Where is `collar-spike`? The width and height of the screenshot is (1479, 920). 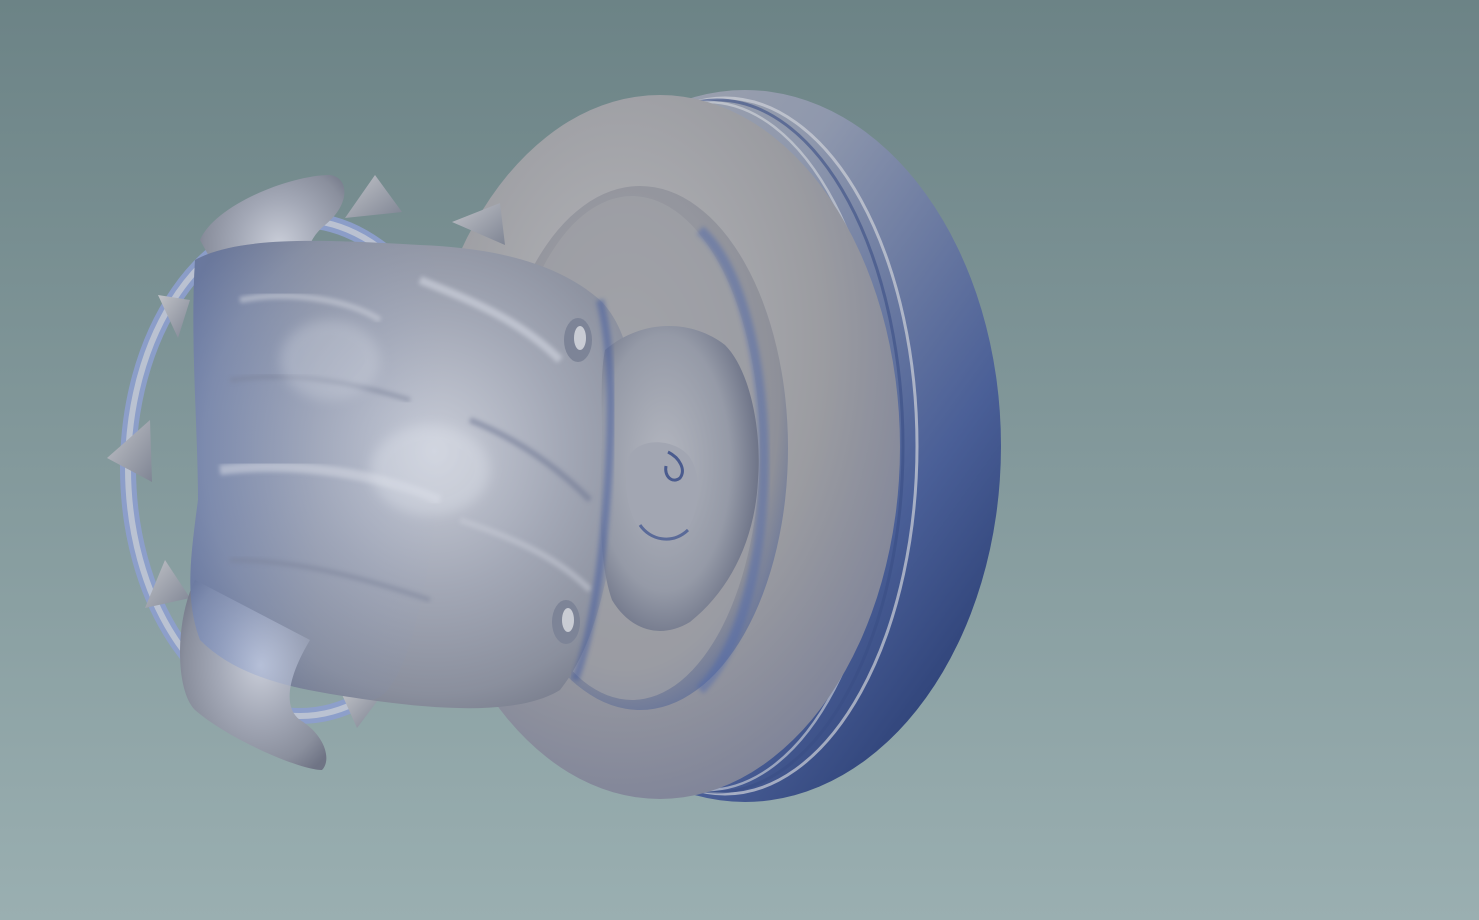 collar-spike is located at coordinates (373, 196).